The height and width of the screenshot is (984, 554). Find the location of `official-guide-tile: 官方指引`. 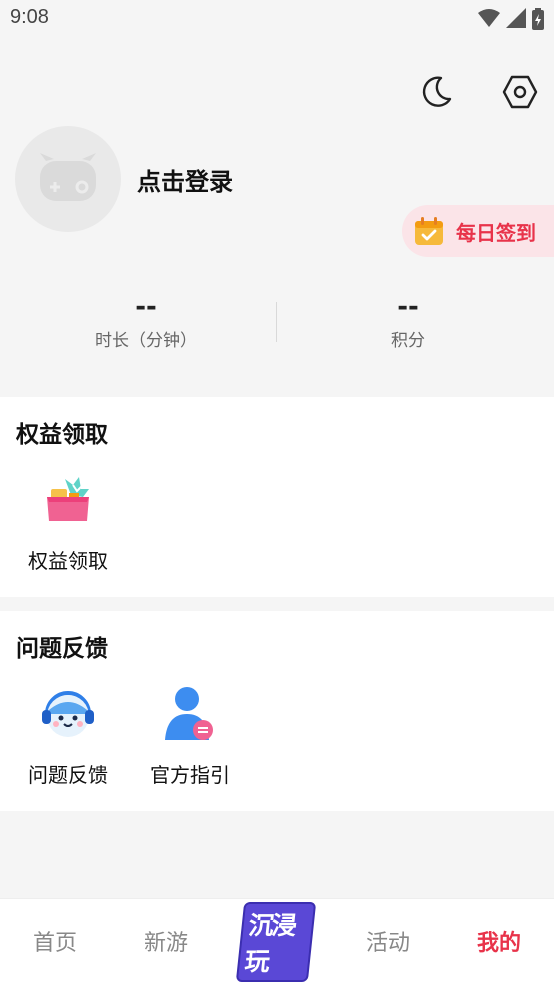

official-guide-tile: 官方指引 is located at coordinates (190, 735).